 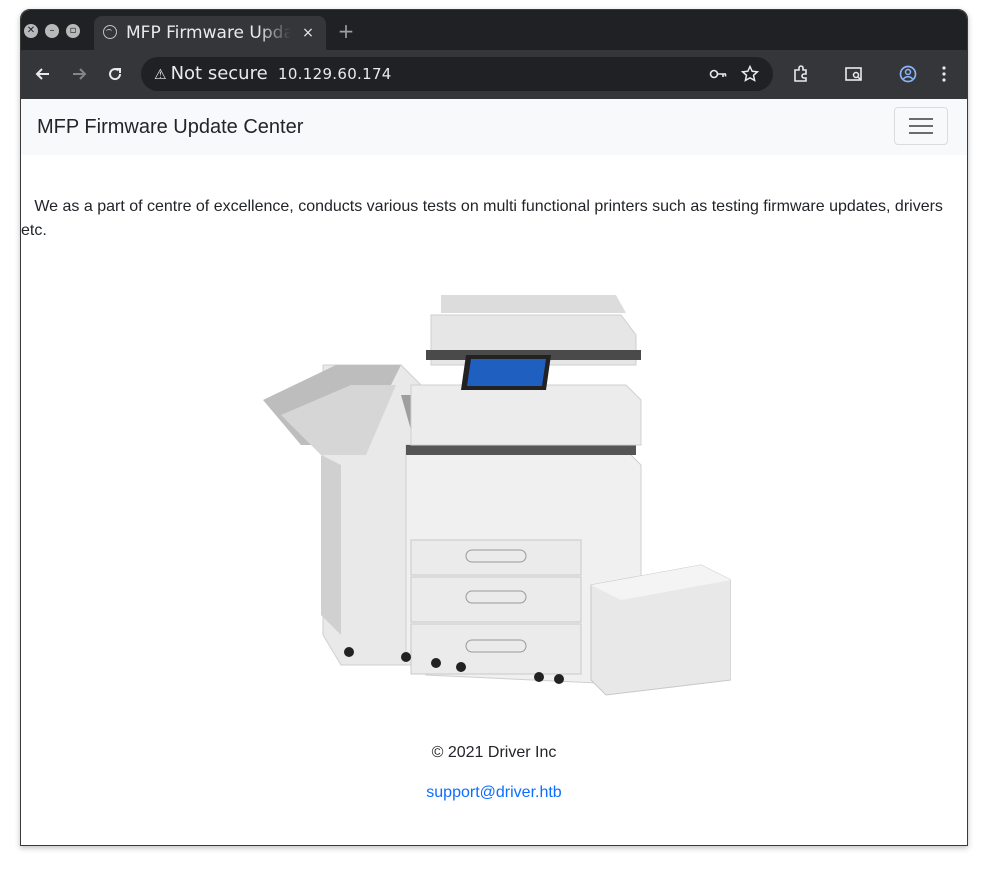 What do you see at coordinates (944, 74) in the screenshot?
I see `menu-kebab-icon` at bounding box center [944, 74].